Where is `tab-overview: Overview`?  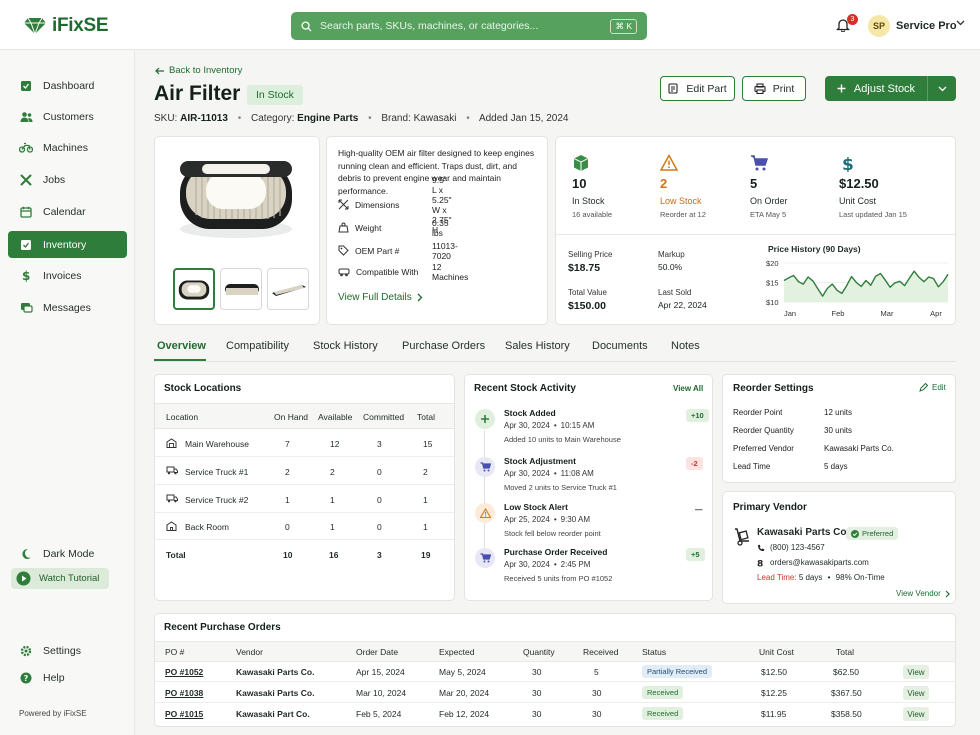 tab-overview: Overview is located at coordinates (181, 346).